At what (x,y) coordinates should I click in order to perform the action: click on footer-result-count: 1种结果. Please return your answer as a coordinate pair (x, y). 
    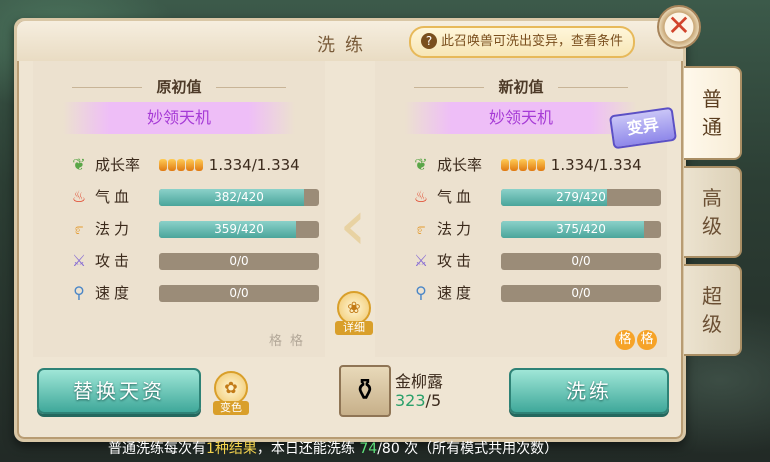
    Looking at the image, I should click on (231, 449).